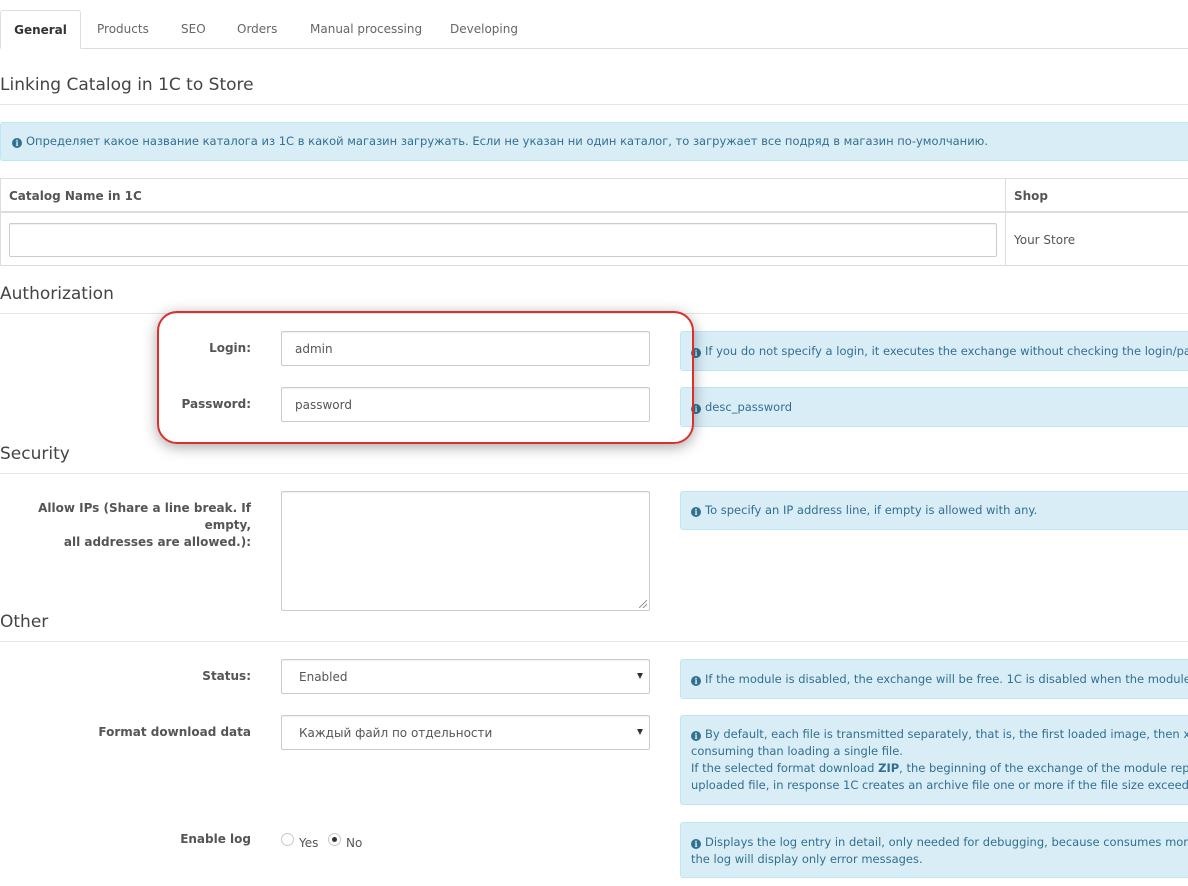 The image size is (1188, 886). What do you see at coordinates (75, 196) in the screenshot?
I see `col-catalog-name-header: Catalog Name in 1C` at bounding box center [75, 196].